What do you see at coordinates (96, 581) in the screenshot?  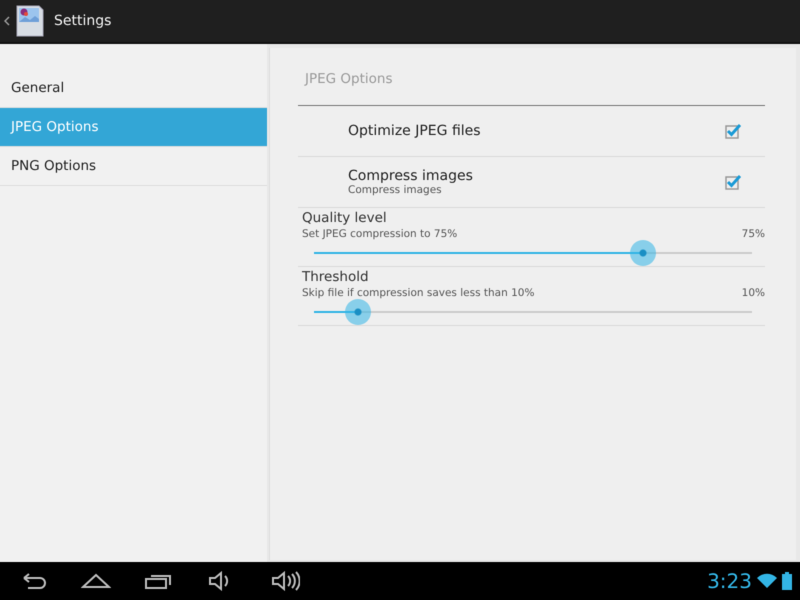 I see `home-icon` at bounding box center [96, 581].